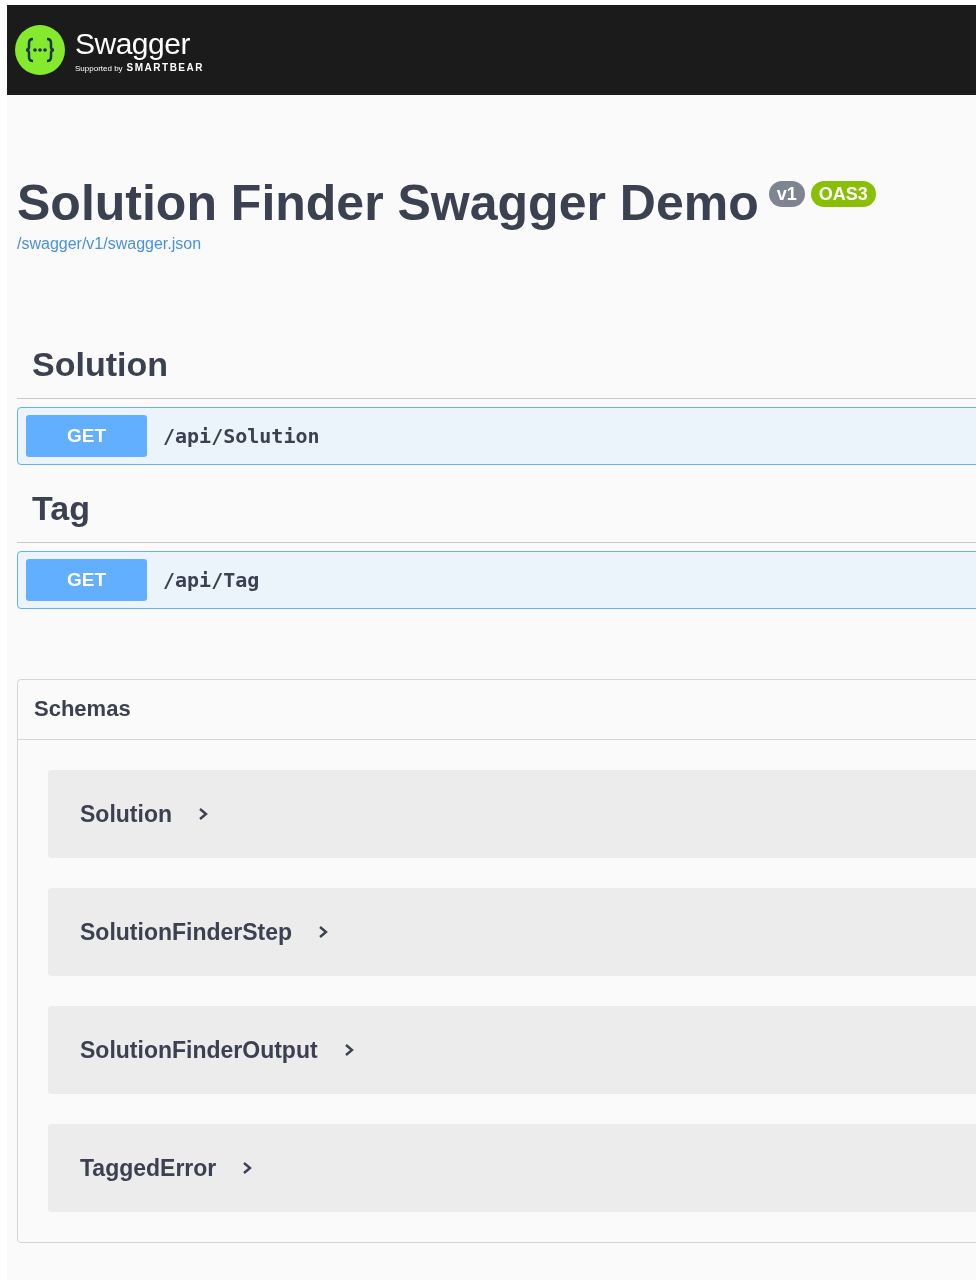  Describe the element at coordinates (512, 932) in the screenshot. I see `schema-row: SolutionFinderStep` at that location.